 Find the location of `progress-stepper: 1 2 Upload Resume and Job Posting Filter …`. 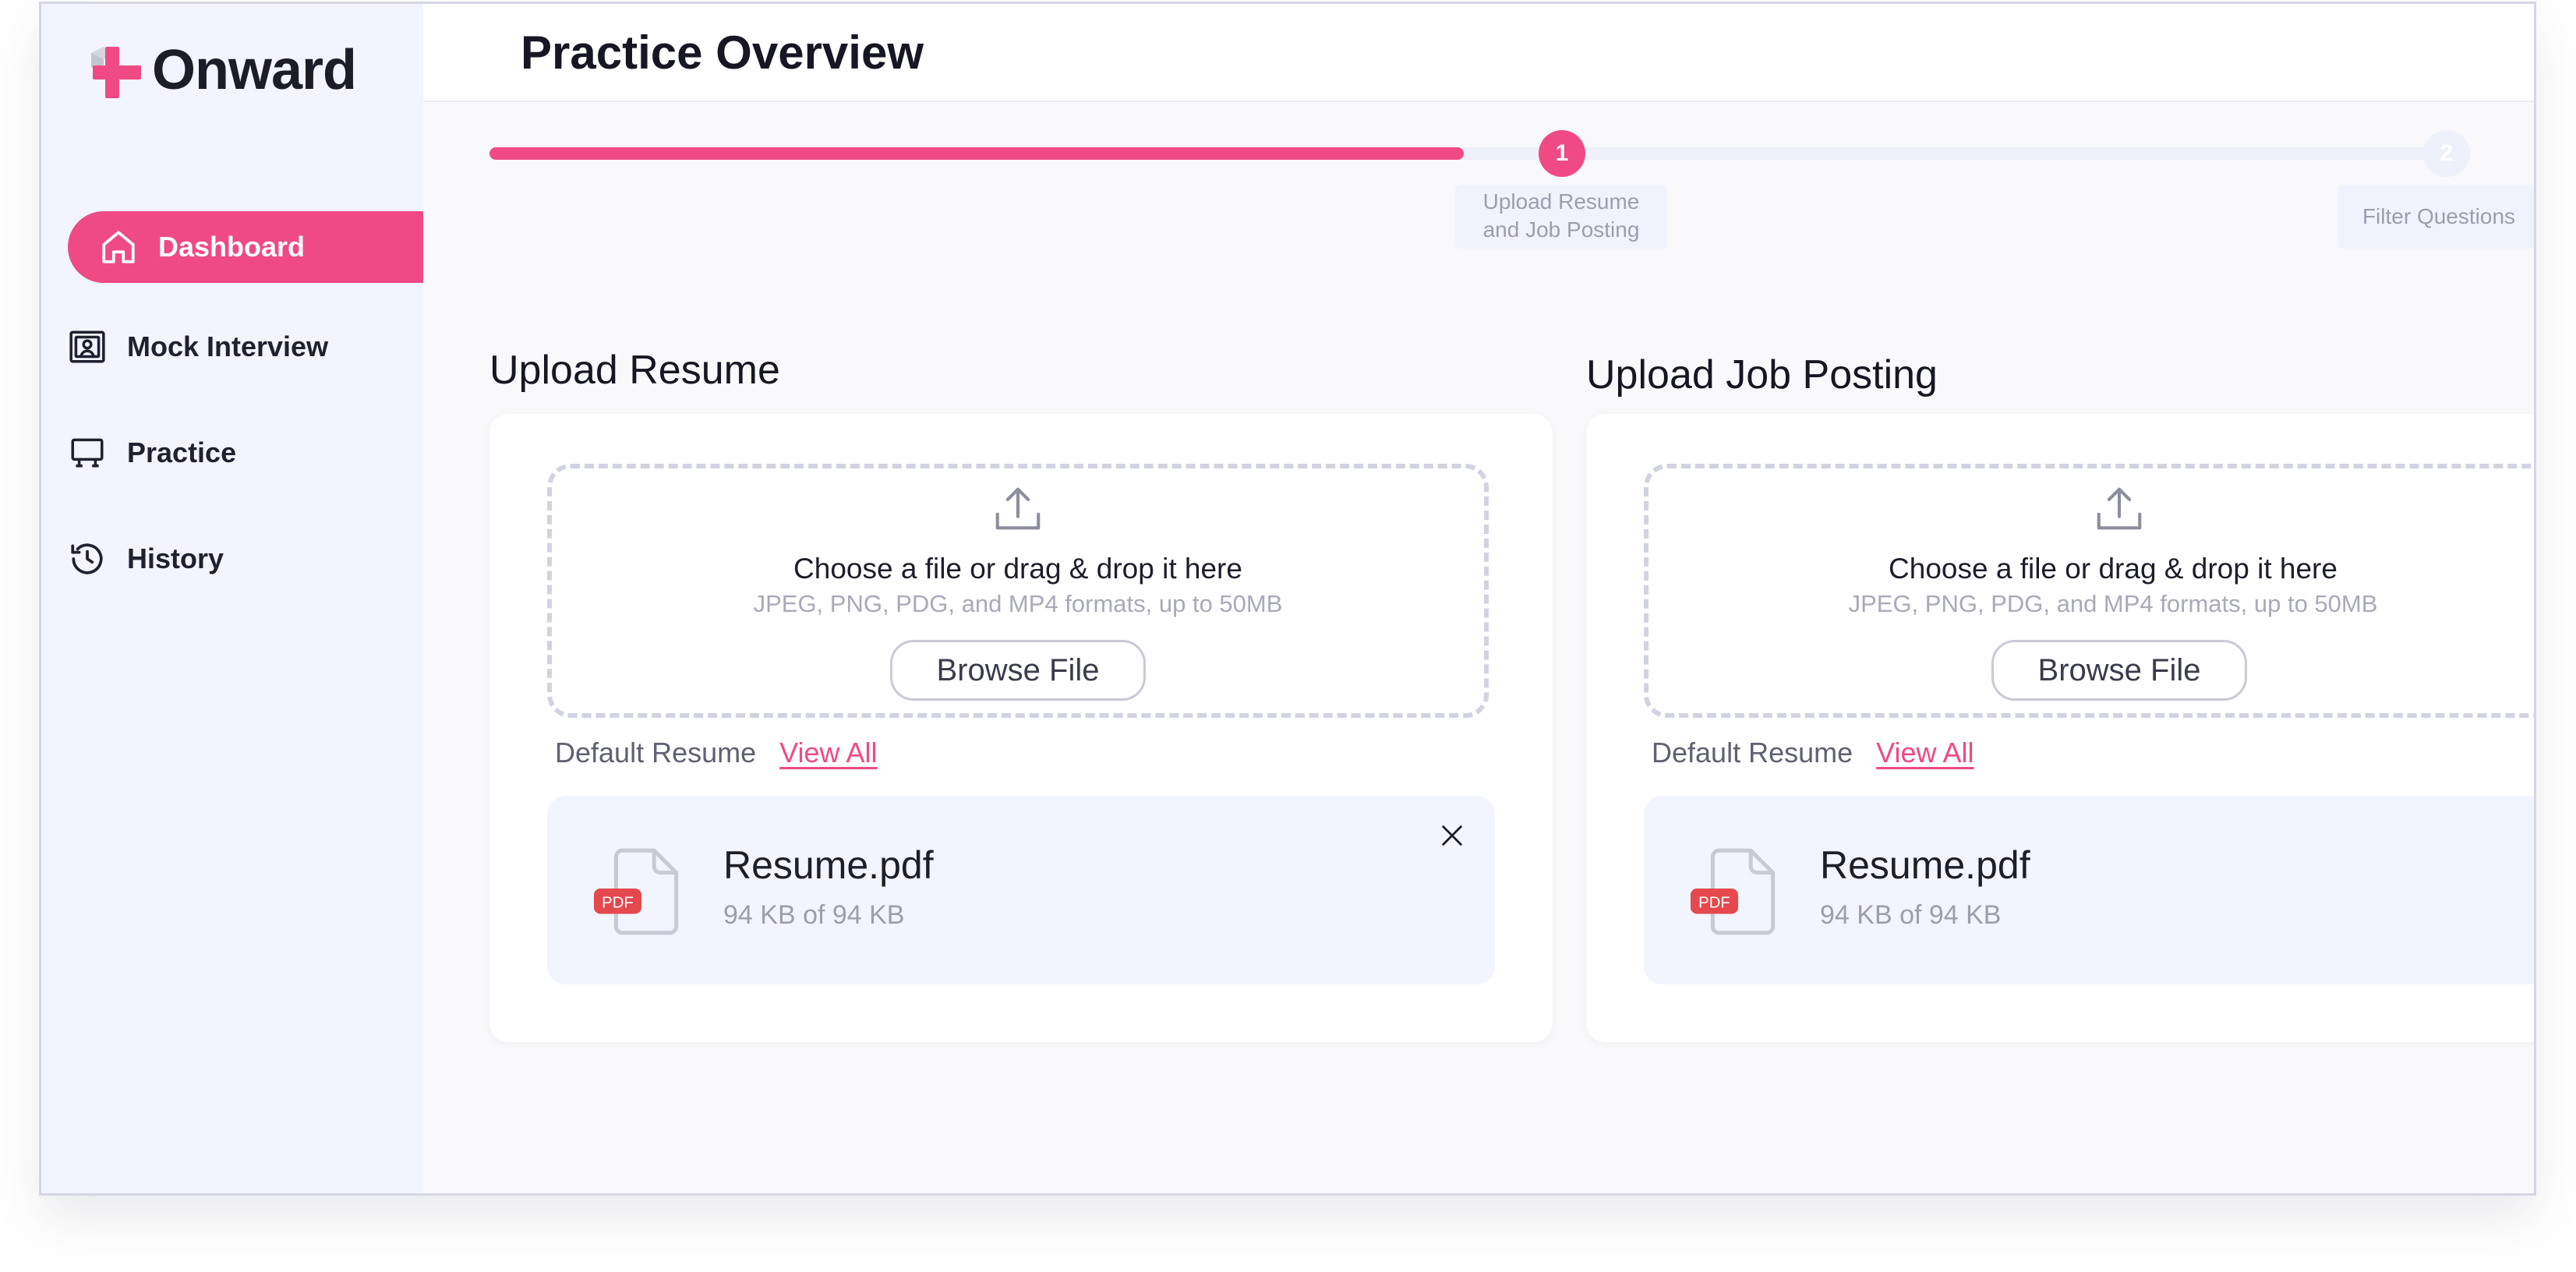

progress-stepper: 1 2 Upload Resume and Job Posting Filter … is located at coordinates (1478, 195).